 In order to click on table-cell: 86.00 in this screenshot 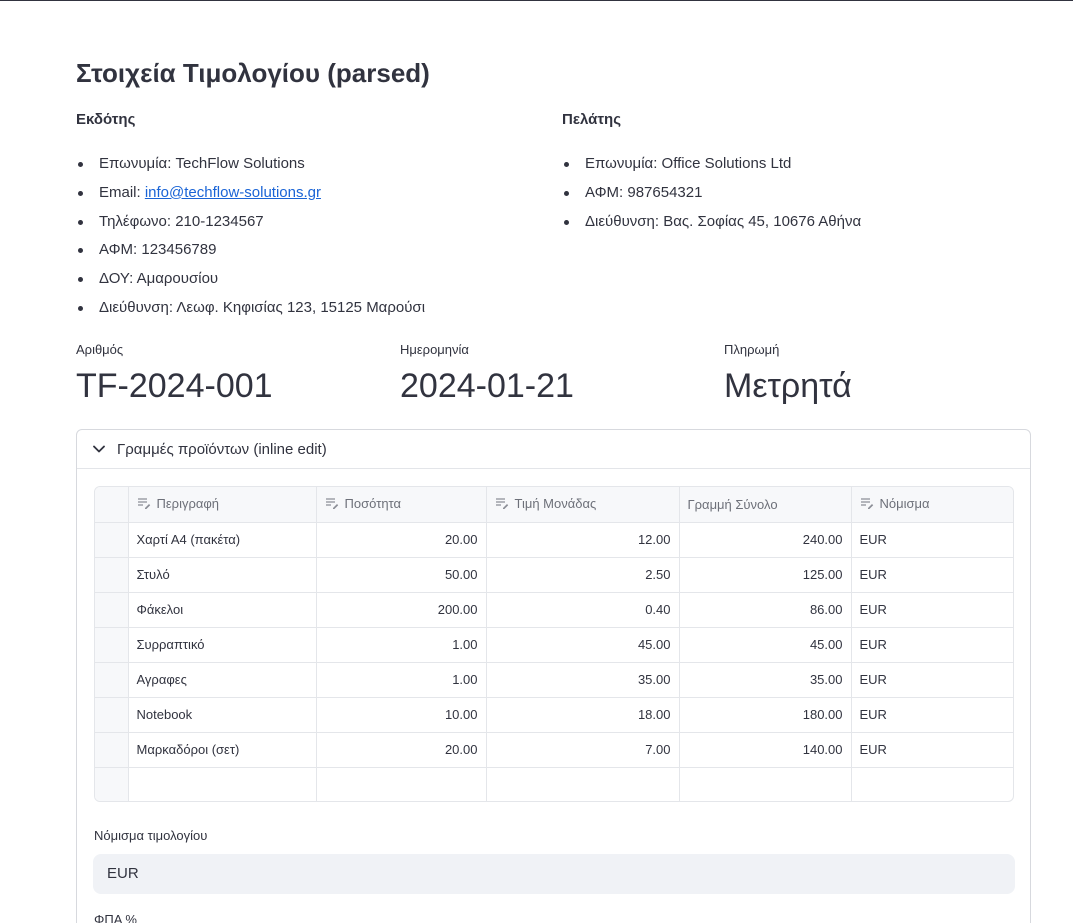, I will do `click(765, 610)`.